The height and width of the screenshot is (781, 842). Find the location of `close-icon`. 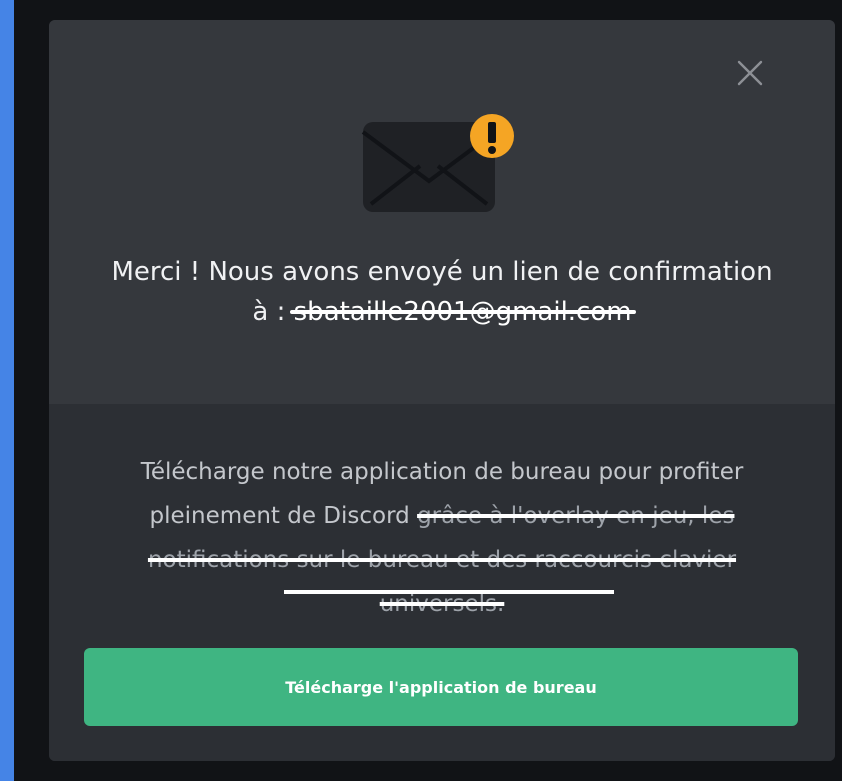

close-icon is located at coordinates (750, 73).